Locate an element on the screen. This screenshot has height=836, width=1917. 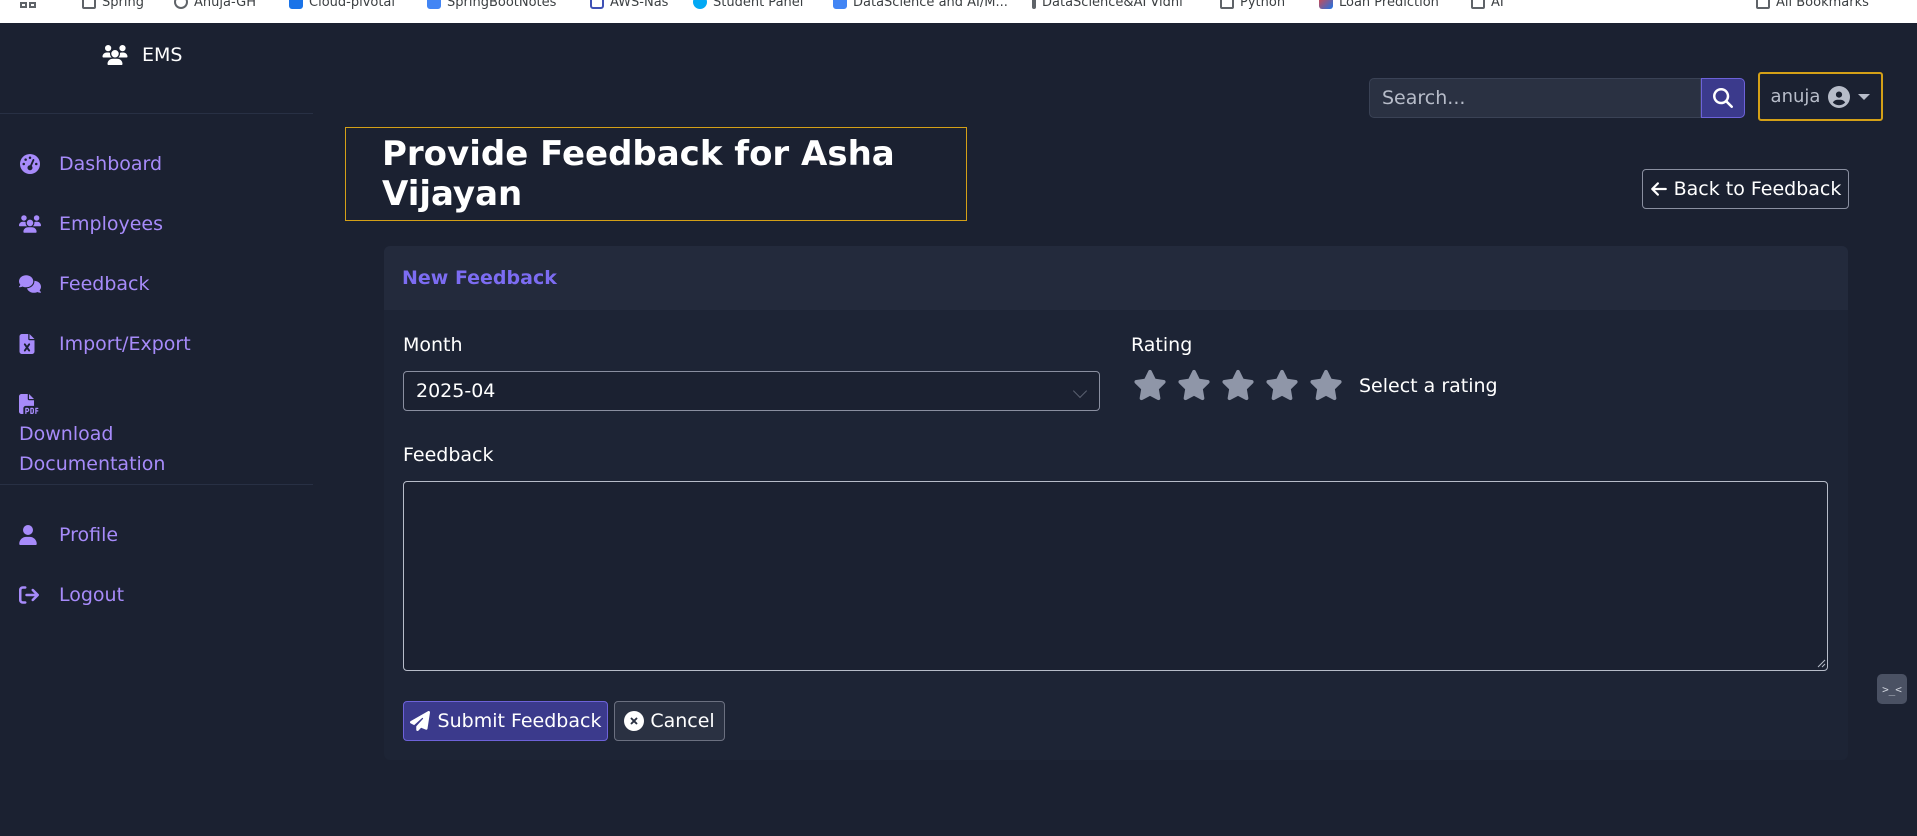
dashboard-icon is located at coordinates (39, 164).